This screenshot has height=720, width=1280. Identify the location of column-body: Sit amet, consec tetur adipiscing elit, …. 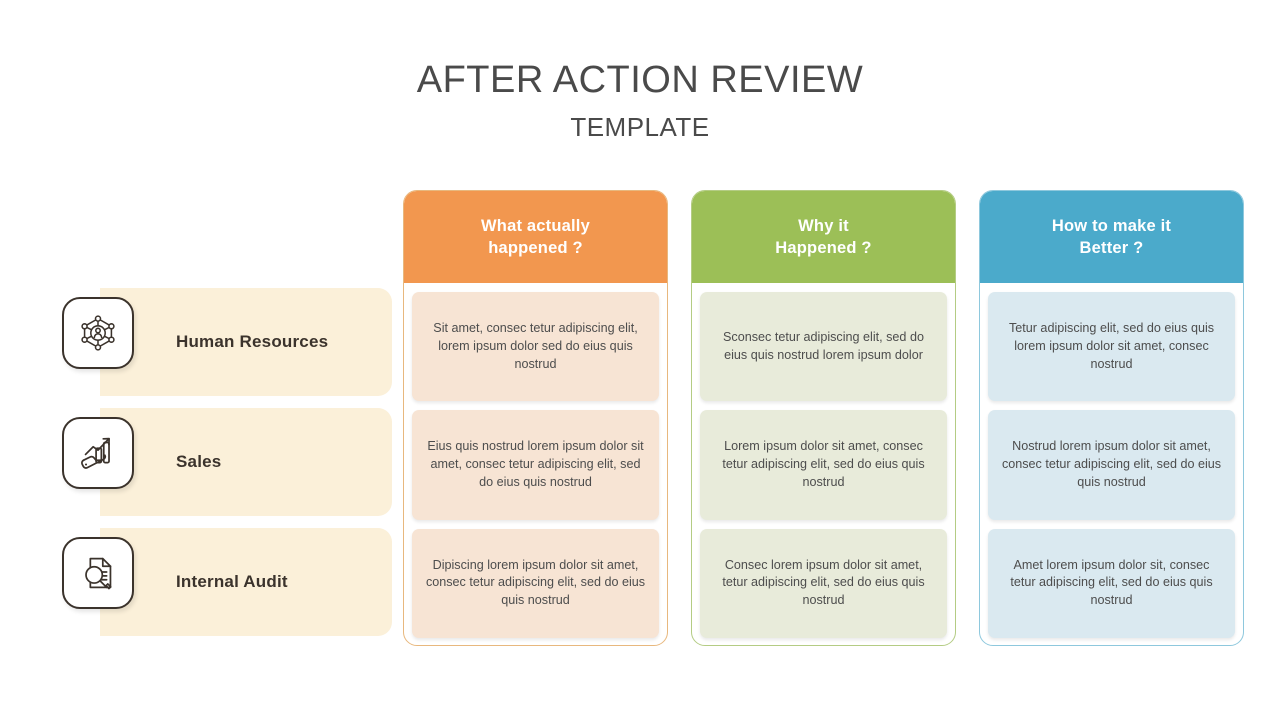
(535, 464).